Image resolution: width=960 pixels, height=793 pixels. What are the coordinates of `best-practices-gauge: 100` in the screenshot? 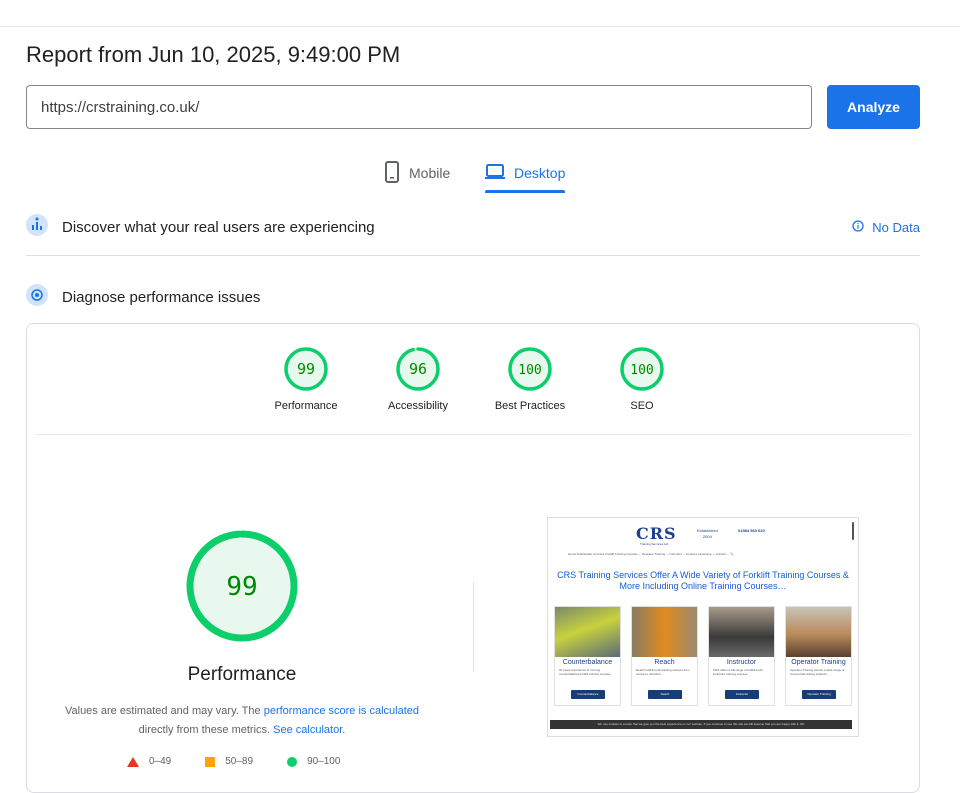 It's located at (530, 369).